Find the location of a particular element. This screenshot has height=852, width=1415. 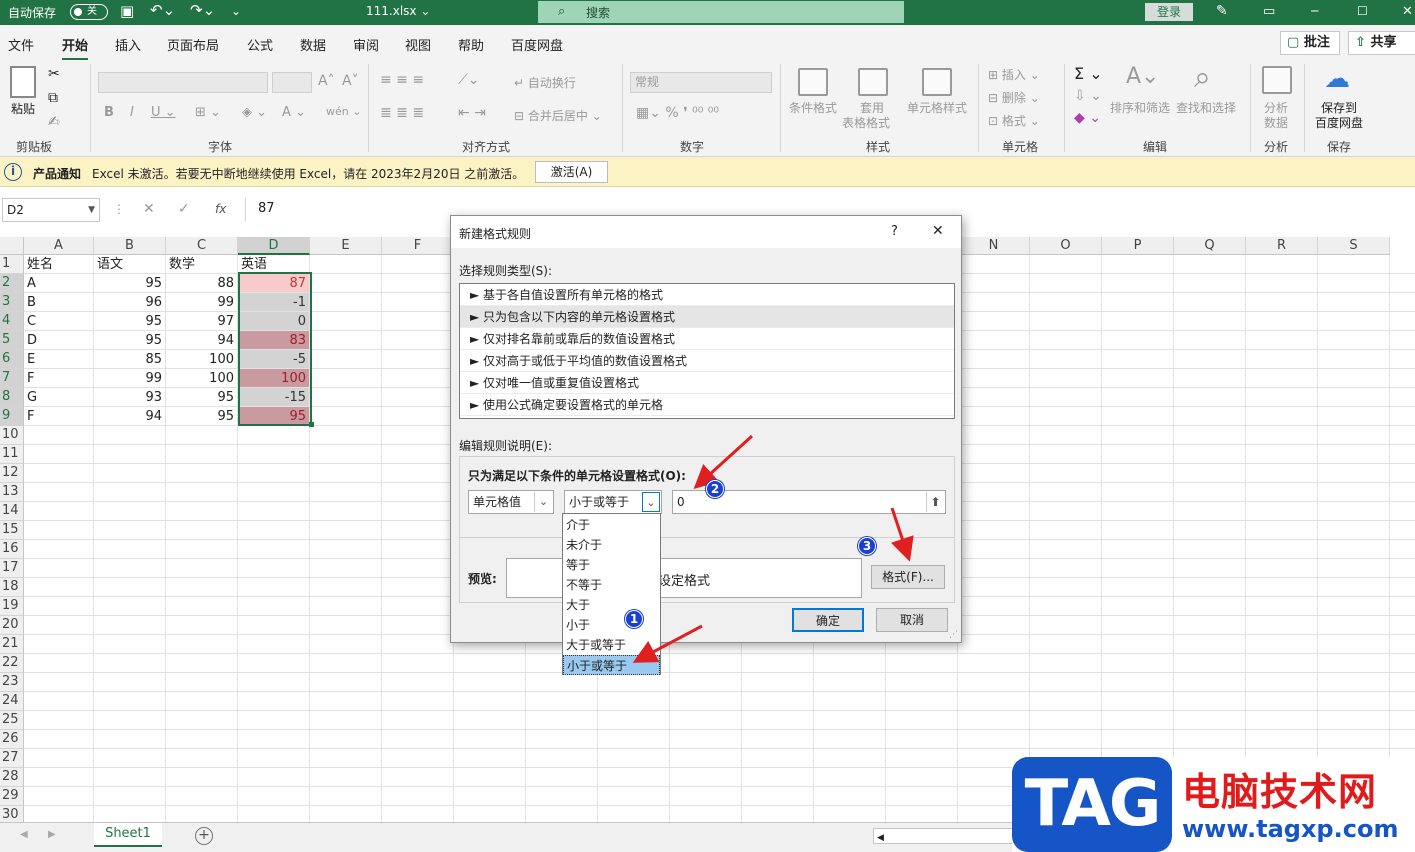

row-header: 1 is located at coordinates (12, 264).